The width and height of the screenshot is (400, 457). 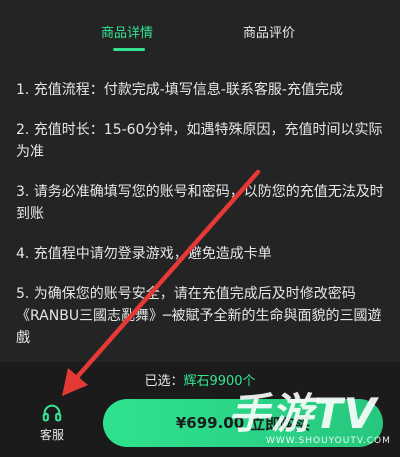 What do you see at coordinates (219, 381) in the screenshot?
I see `selected-value: 辉石9900个` at bounding box center [219, 381].